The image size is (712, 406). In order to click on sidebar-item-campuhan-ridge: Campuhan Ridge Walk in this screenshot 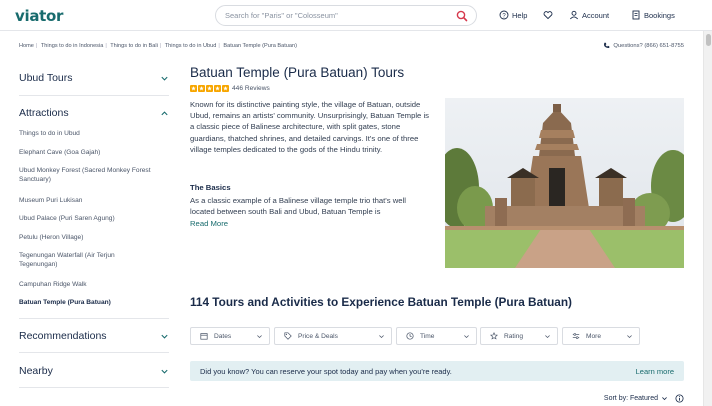, I will do `click(89, 284)`.